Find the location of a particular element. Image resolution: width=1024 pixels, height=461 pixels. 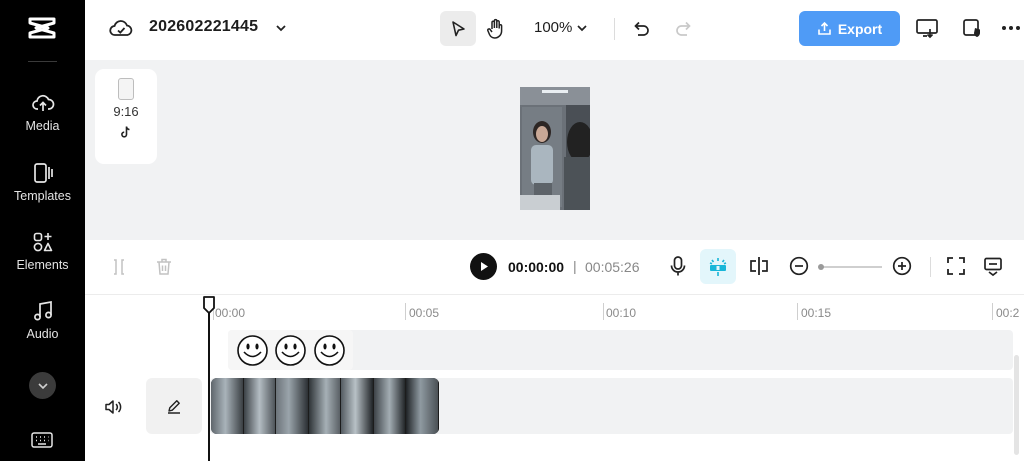

play-button is located at coordinates (483, 266).